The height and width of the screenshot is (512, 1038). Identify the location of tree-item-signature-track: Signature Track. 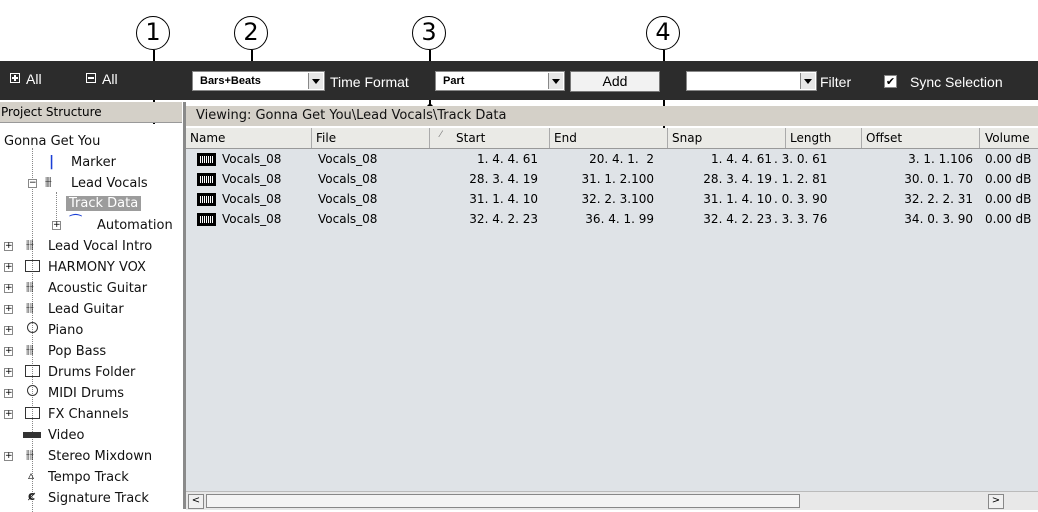
(98, 498).